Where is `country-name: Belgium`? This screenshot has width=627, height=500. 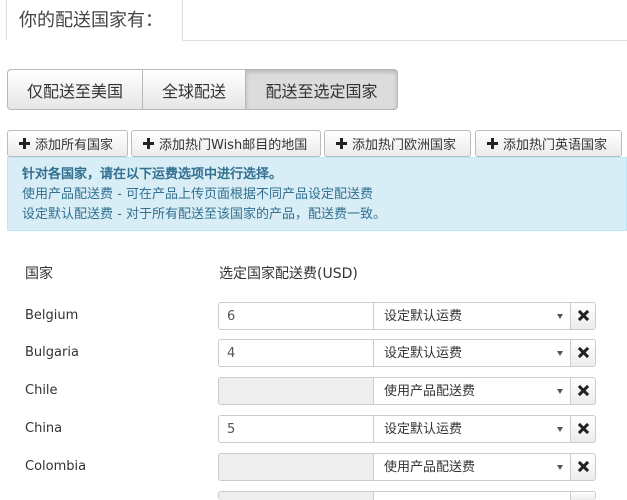
country-name: Belgium is located at coordinates (52, 315).